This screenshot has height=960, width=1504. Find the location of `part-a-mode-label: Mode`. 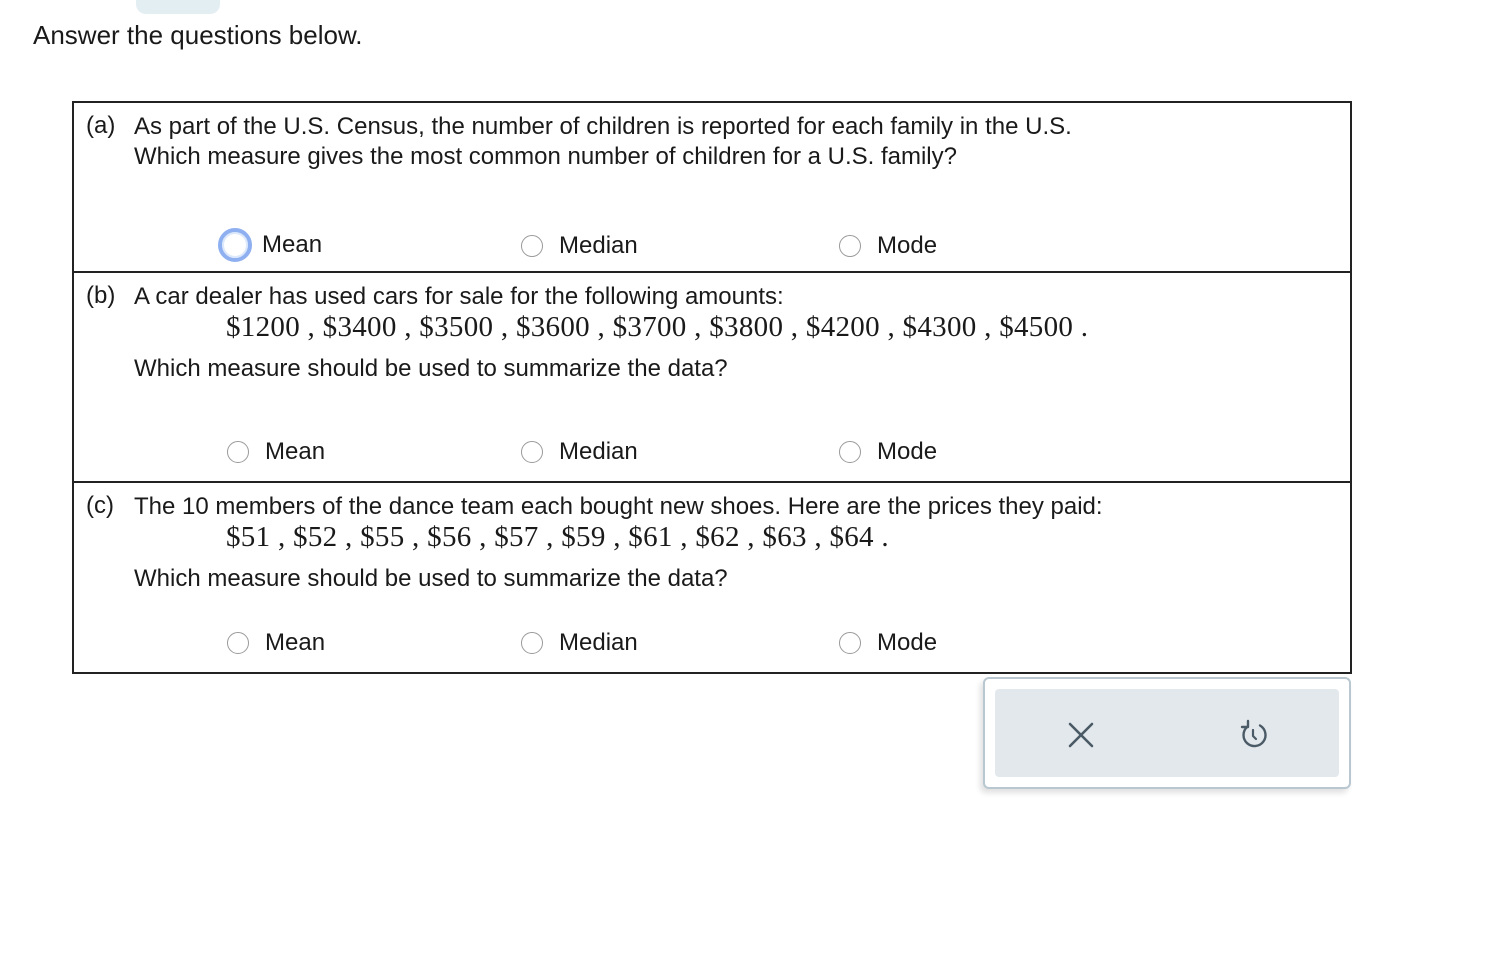

part-a-mode-label: Mode is located at coordinates (907, 245).